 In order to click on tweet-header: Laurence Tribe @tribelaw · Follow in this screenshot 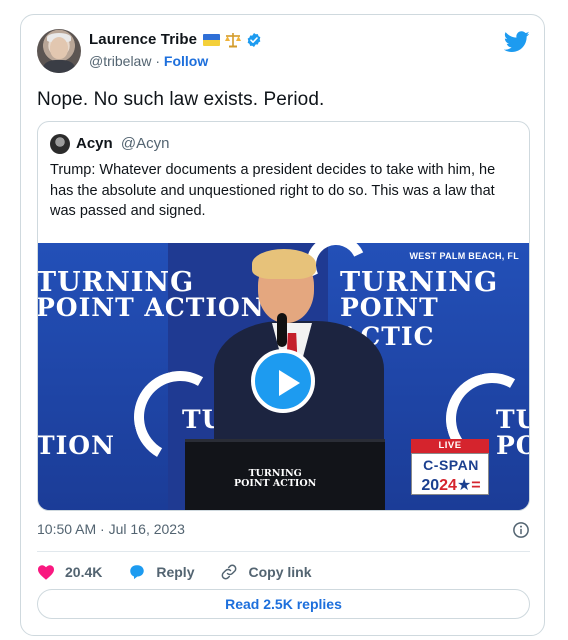, I will do `click(283, 53)`.